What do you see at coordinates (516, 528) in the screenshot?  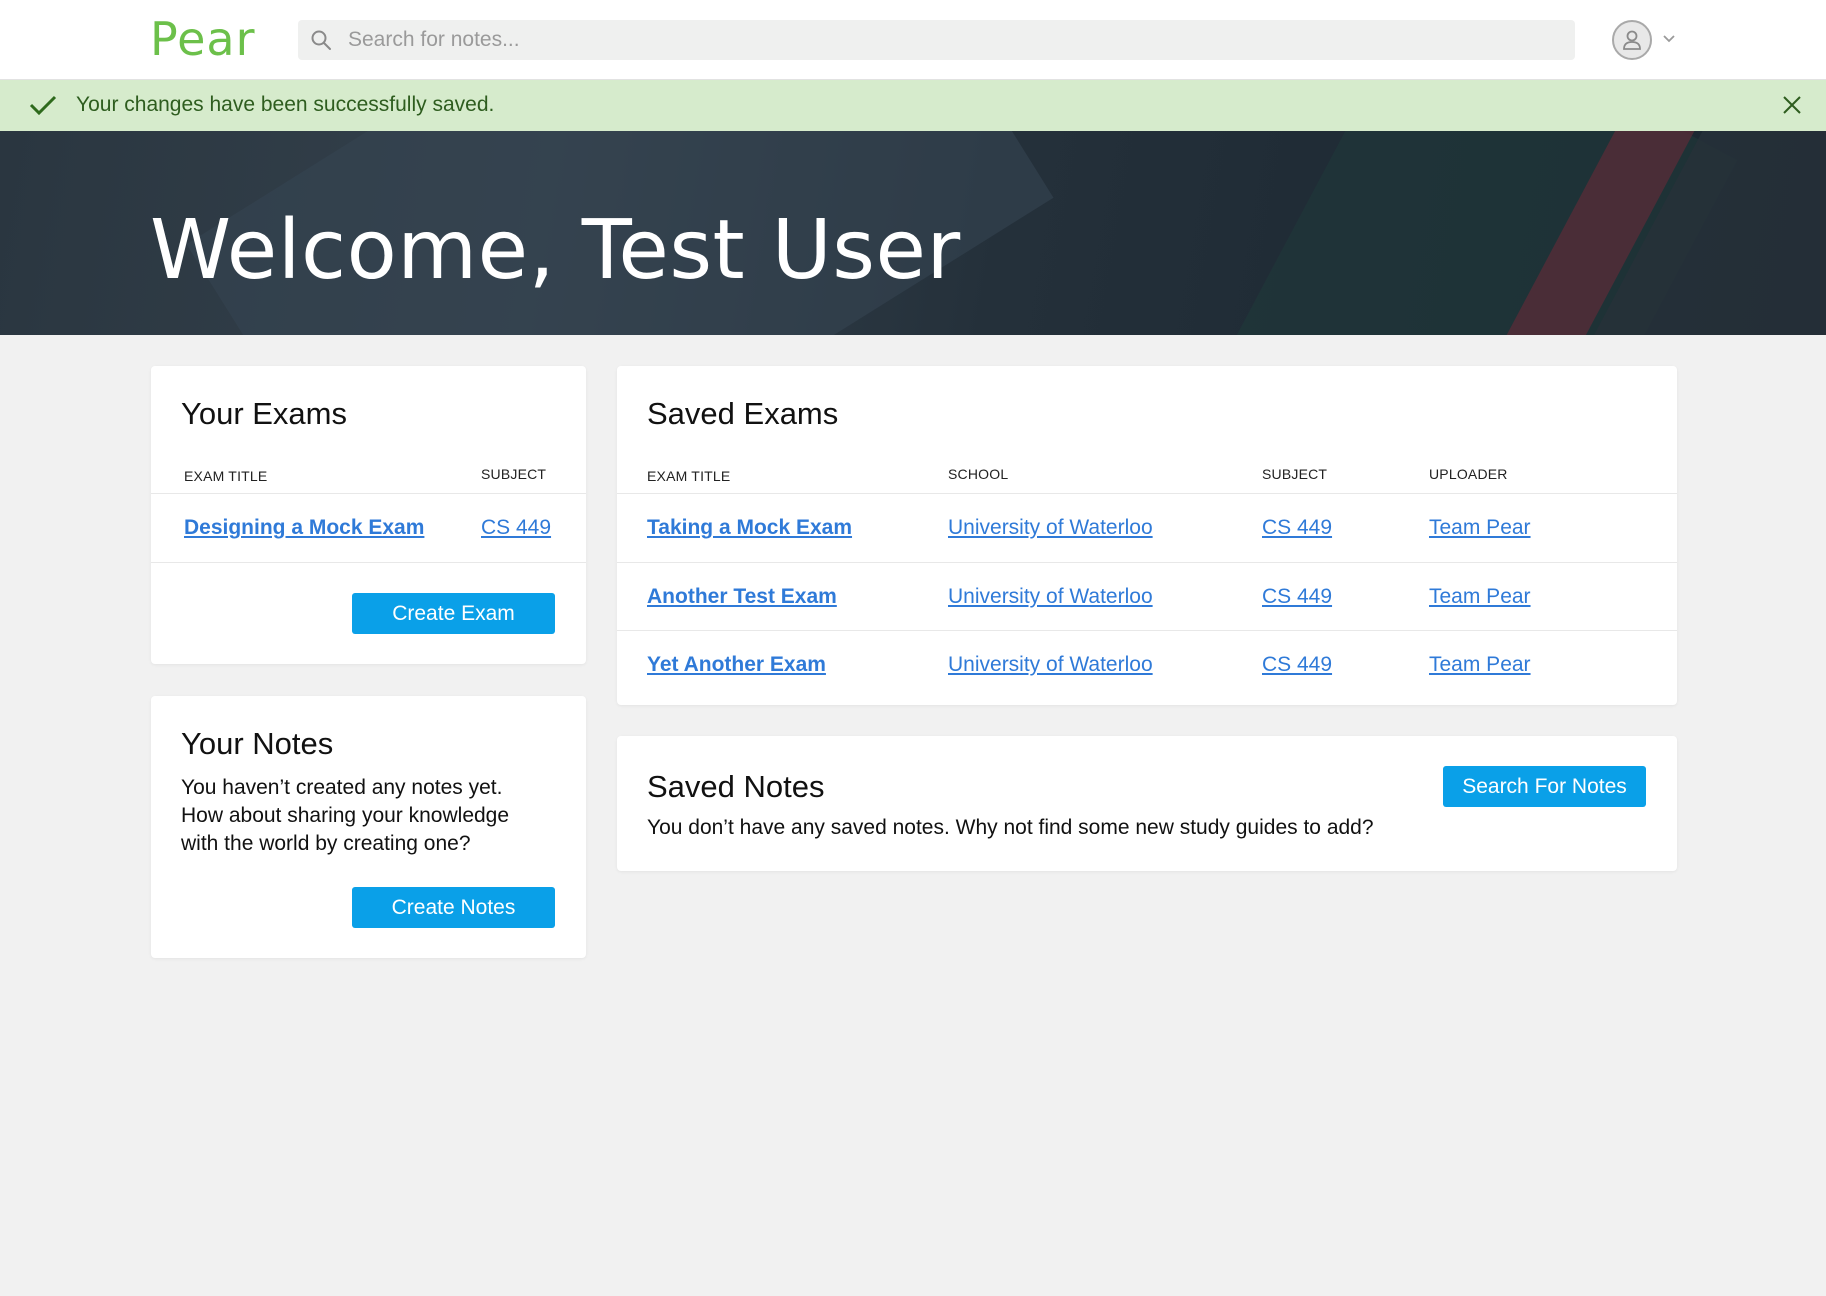 I see `exam-subject-link: CS 449` at bounding box center [516, 528].